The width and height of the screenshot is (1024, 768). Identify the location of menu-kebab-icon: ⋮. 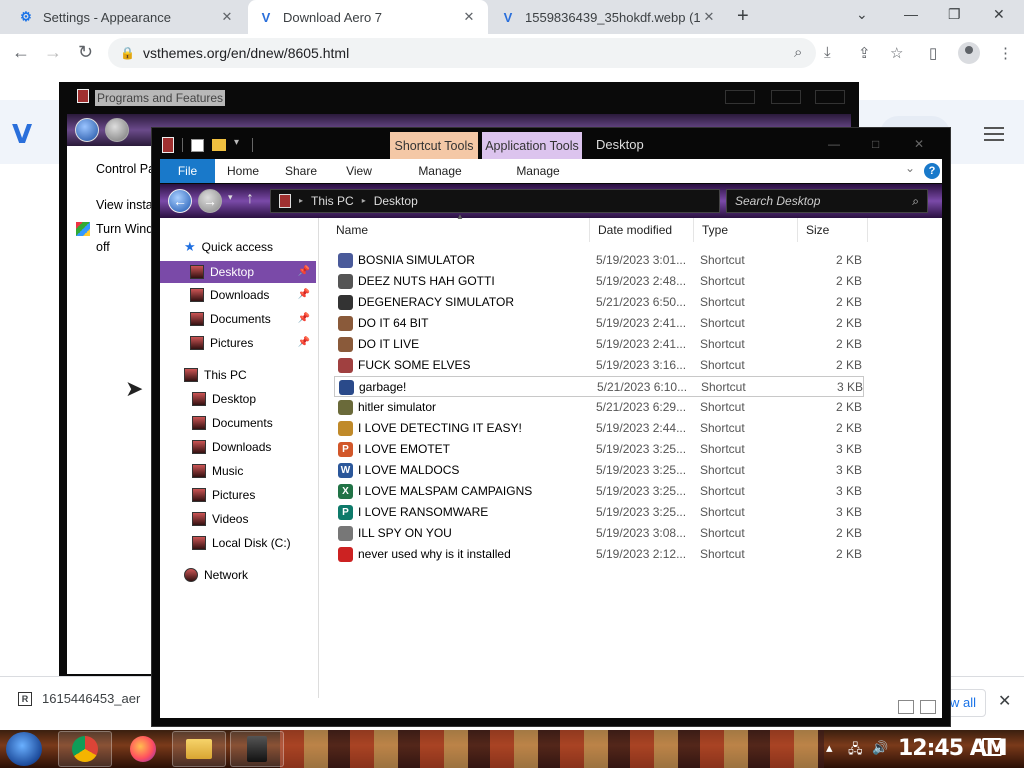
(1005, 53).